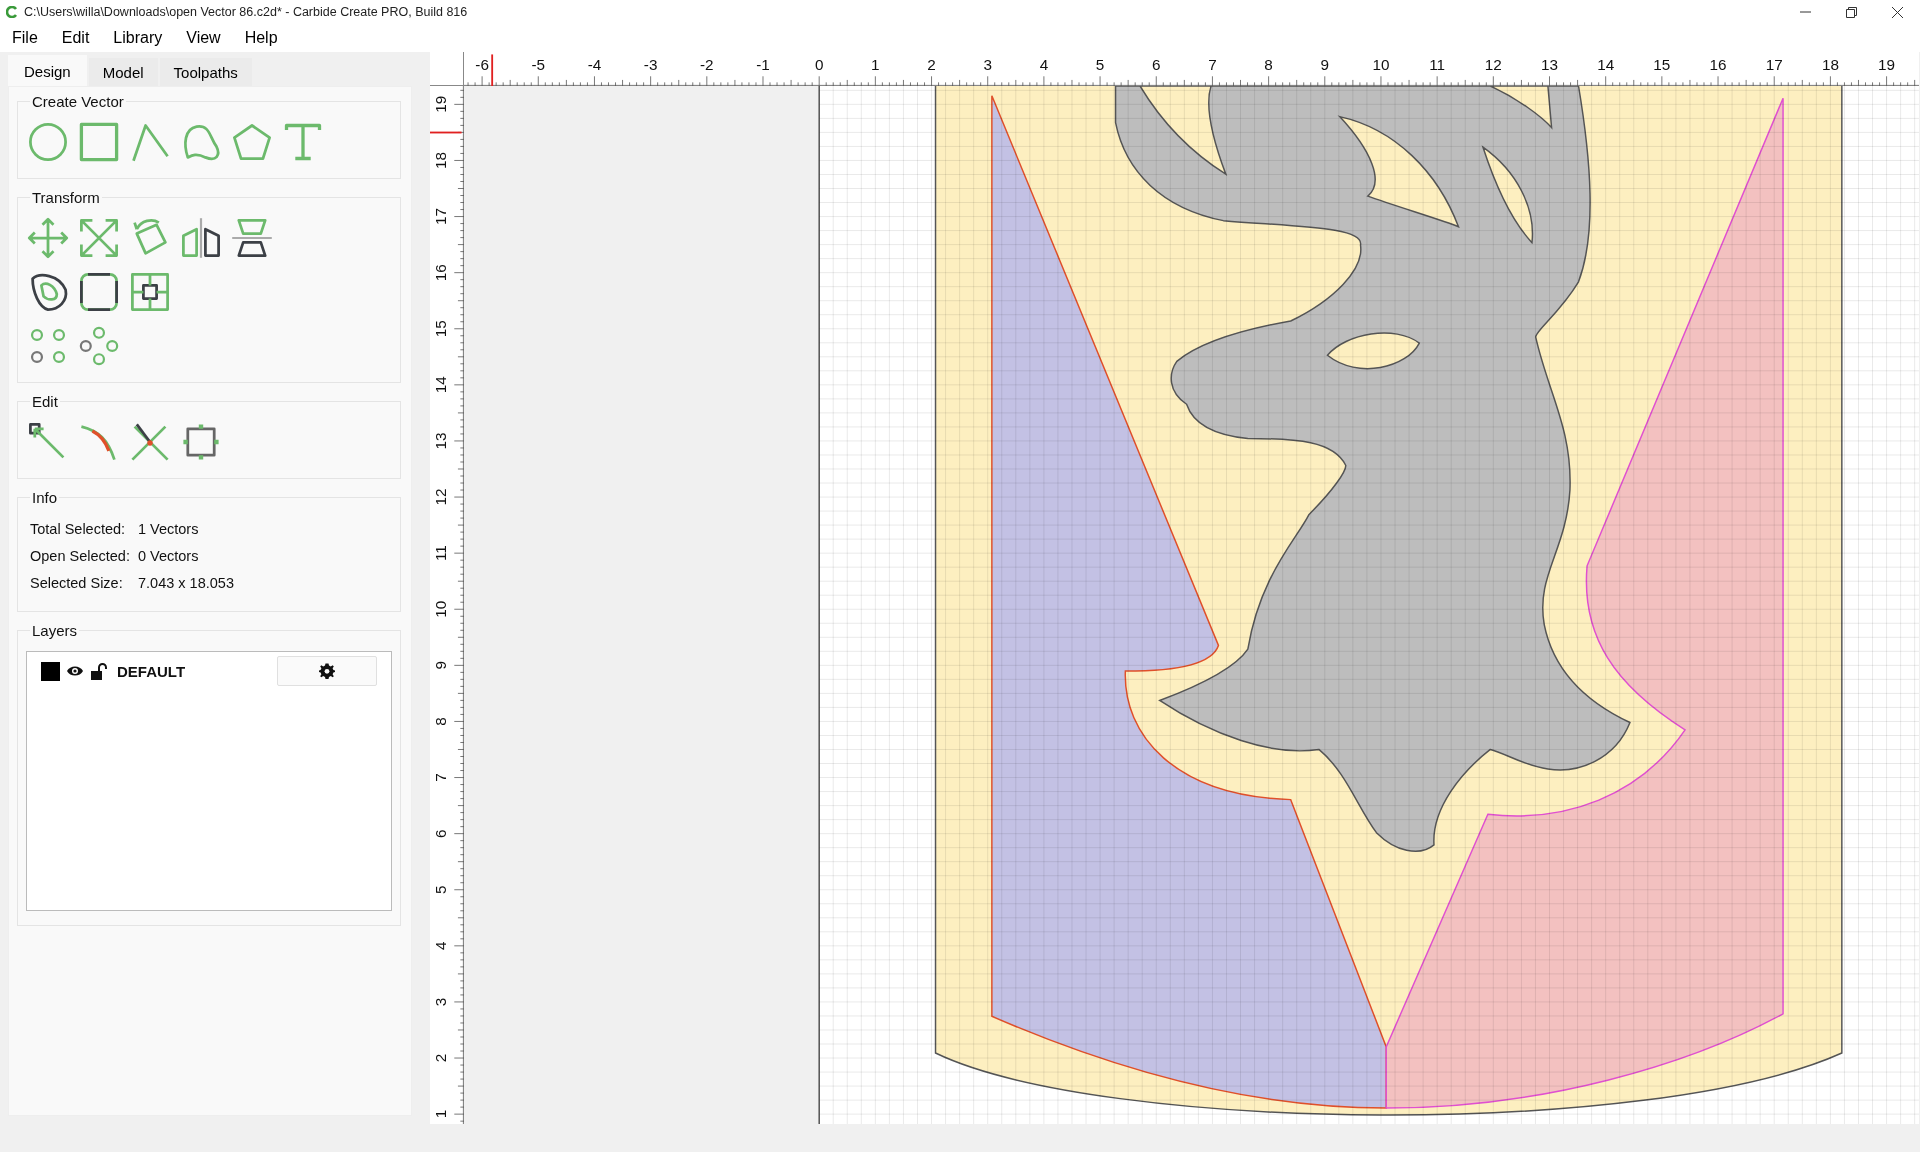 This screenshot has height=1152, width=1920. I want to click on tab: Design, so click(47, 70).